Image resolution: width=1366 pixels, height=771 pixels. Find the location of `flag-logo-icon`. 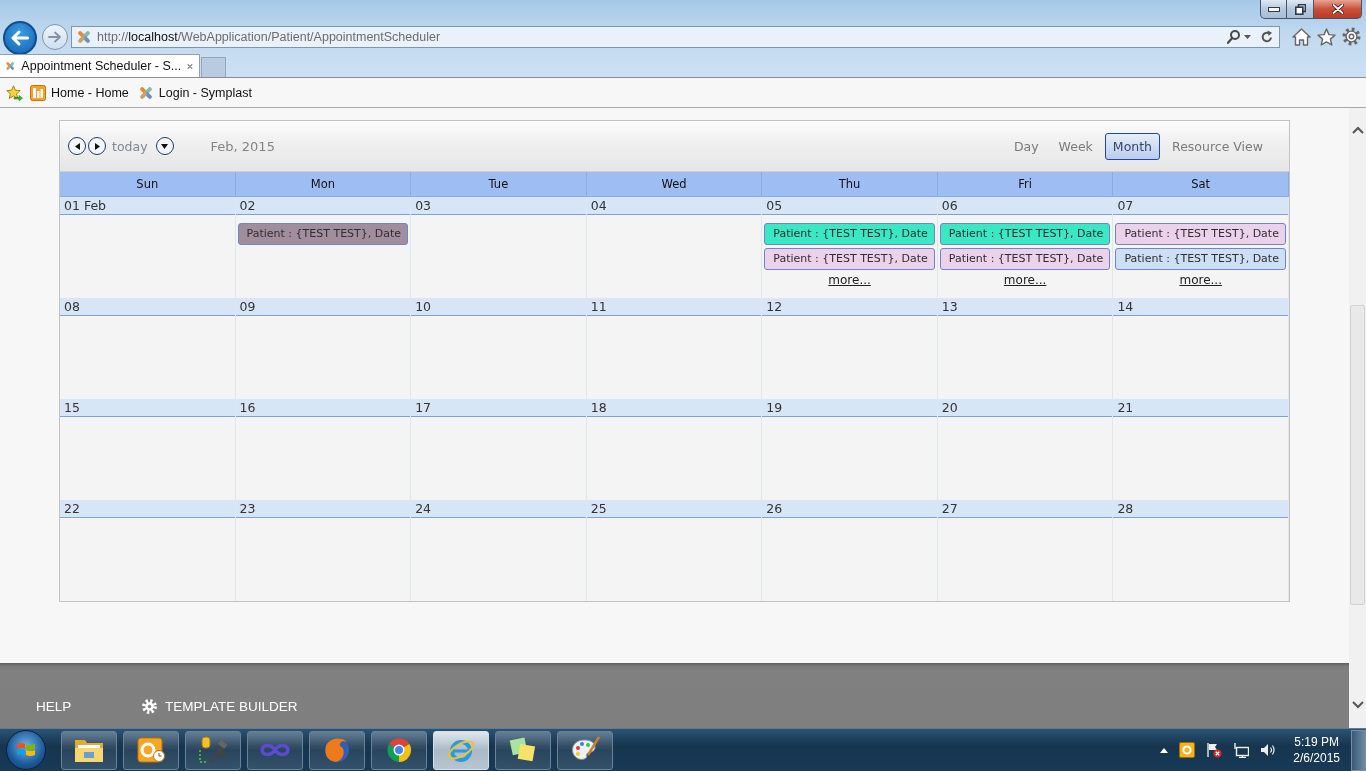

flag-logo-icon is located at coordinates (26, 750).